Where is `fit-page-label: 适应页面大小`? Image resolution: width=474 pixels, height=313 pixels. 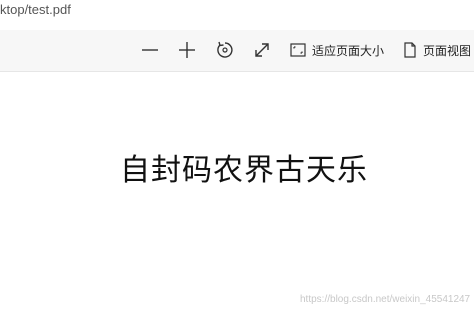
fit-page-label: 适应页面大小 is located at coordinates (348, 50).